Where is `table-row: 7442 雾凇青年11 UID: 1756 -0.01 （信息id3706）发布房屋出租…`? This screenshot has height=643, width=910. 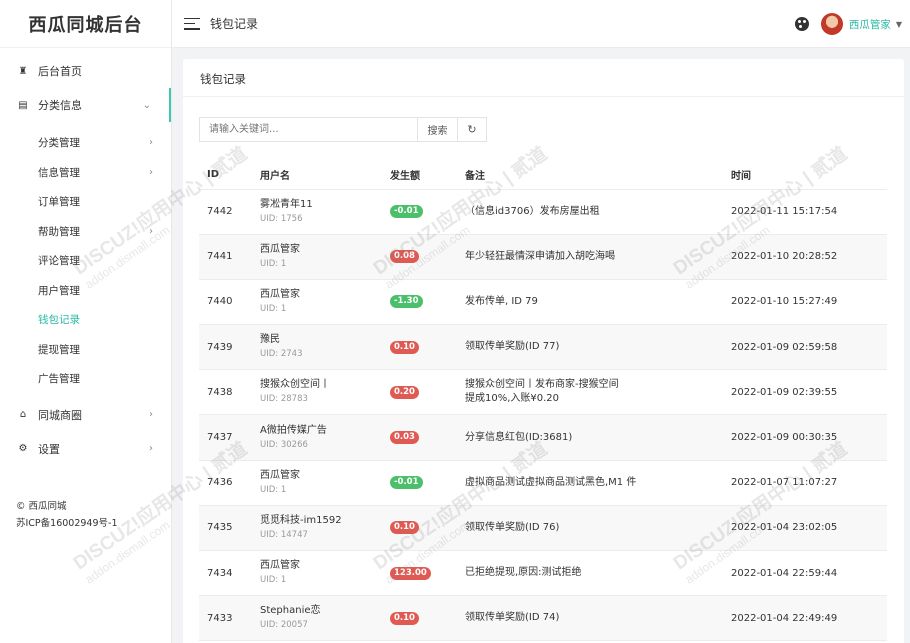 table-row: 7442 雾凇青年11 UID: 1756 -0.01 （信息id3706）发布房屋出租… is located at coordinates (543, 212).